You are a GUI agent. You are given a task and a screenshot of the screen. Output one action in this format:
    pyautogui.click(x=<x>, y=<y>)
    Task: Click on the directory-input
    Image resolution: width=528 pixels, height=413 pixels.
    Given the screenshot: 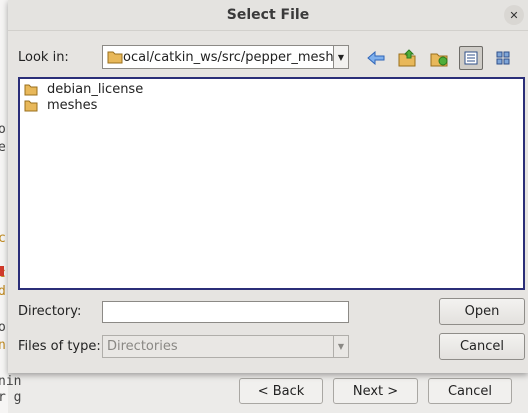 What is the action you would take?
    pyautogui.click(x=225, y=312)
    